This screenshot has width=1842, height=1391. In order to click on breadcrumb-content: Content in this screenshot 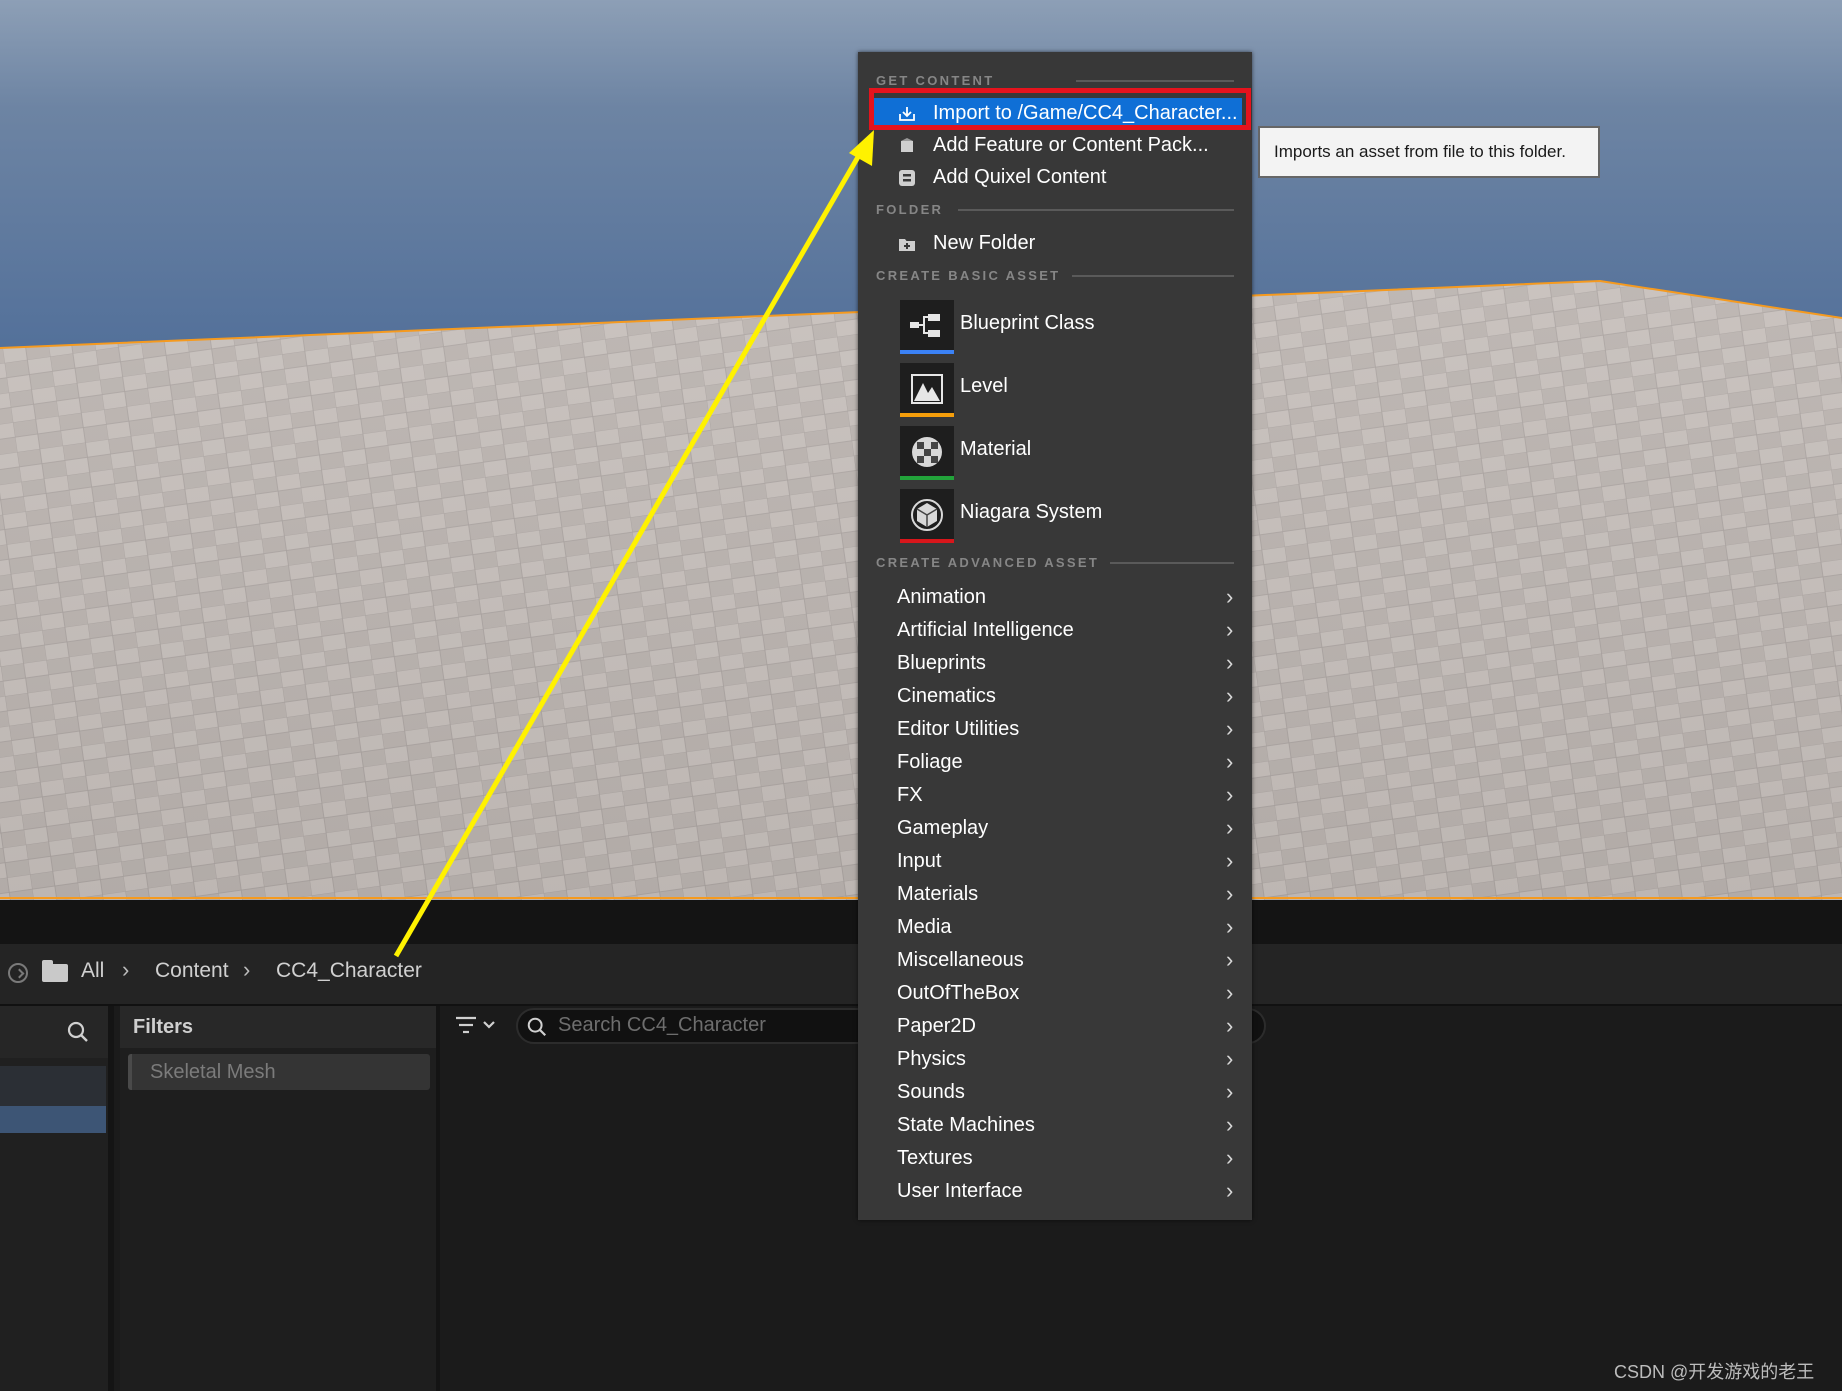, I will do `click(192, 971)`.